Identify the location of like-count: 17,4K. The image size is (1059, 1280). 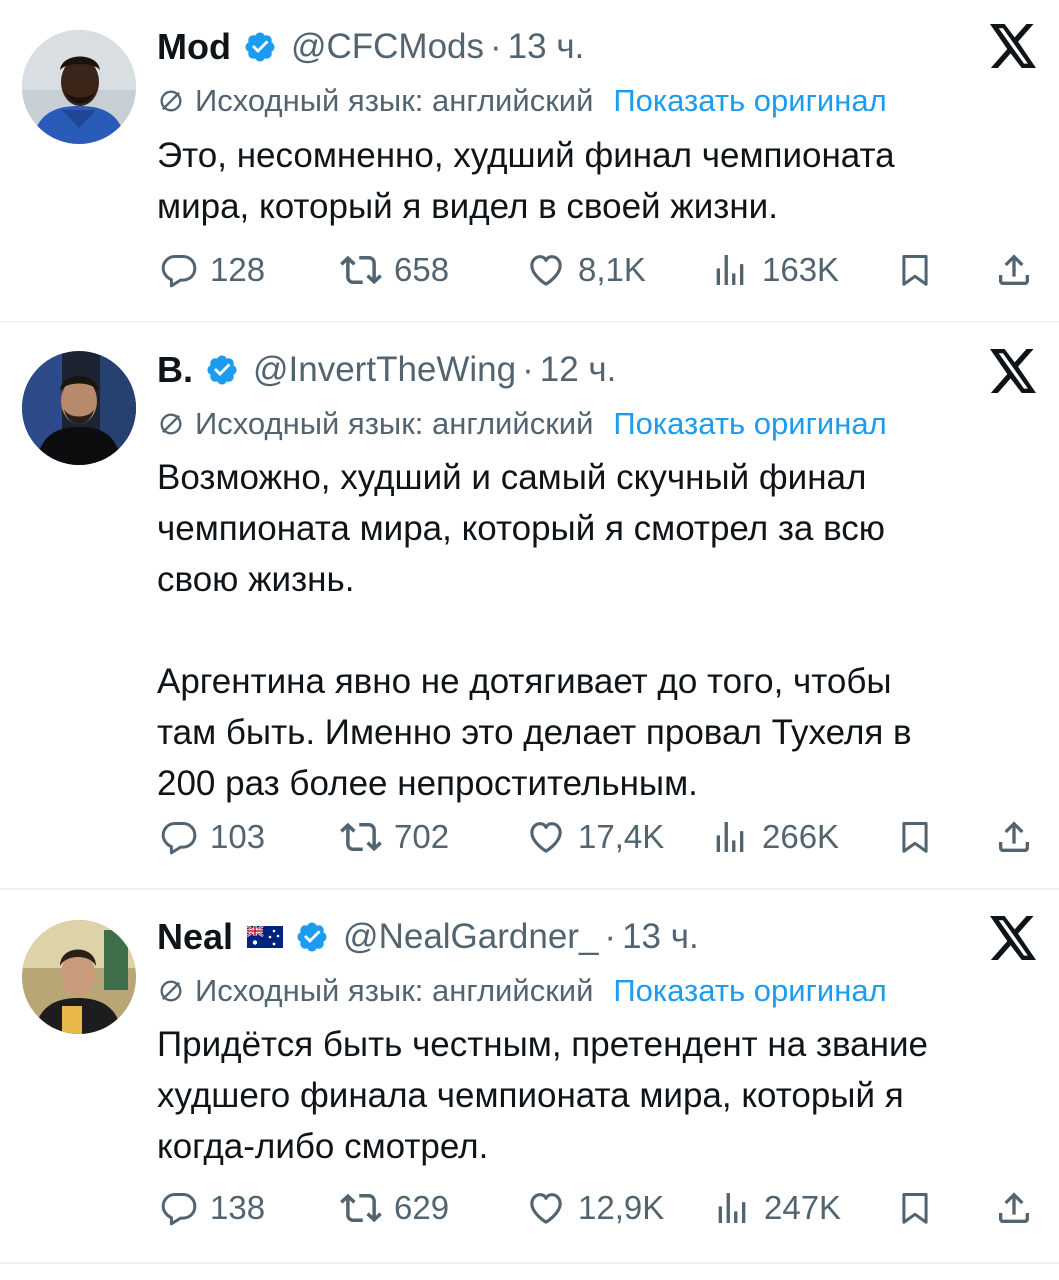
(621, 836).